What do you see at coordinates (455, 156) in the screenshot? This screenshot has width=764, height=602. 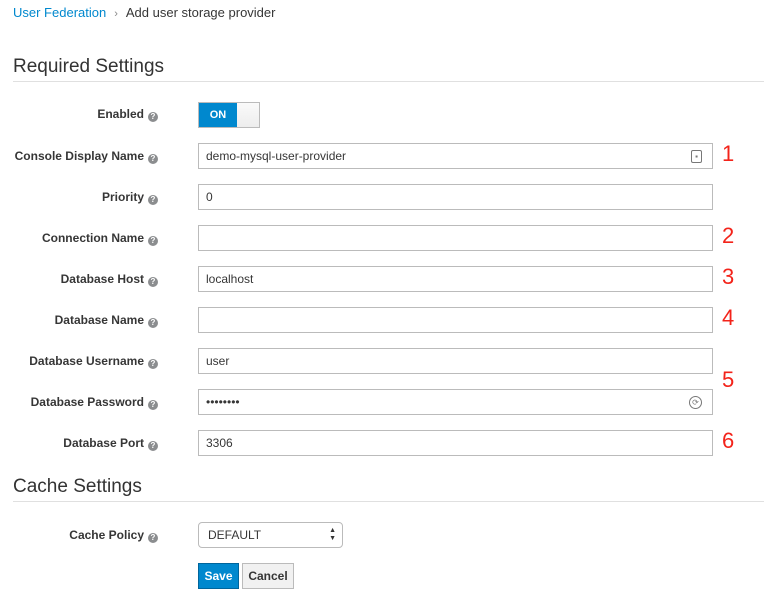 I see `console-display-name-input: demo-mysql-user-provider ▪` at bounding box center [455, 156].